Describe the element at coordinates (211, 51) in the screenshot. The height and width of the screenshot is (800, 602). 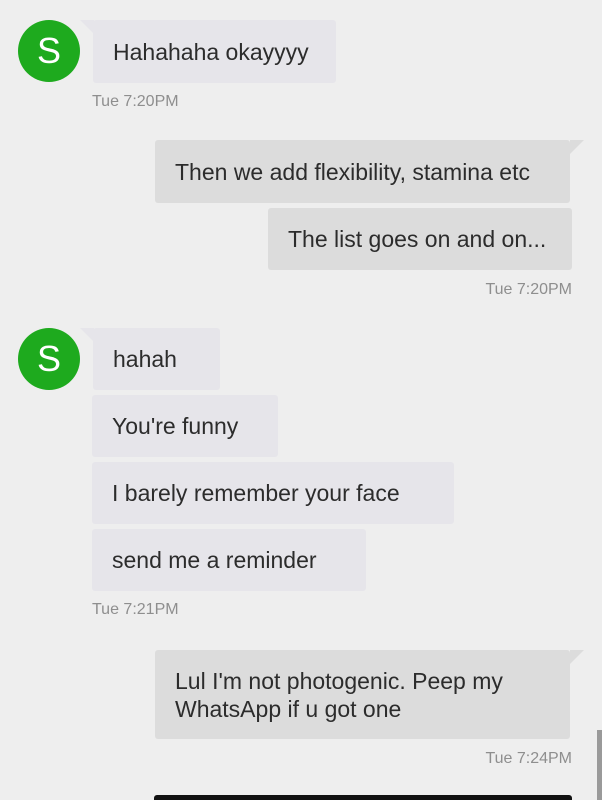
I see `message-text: Hahahaha okayyyy` at that location.